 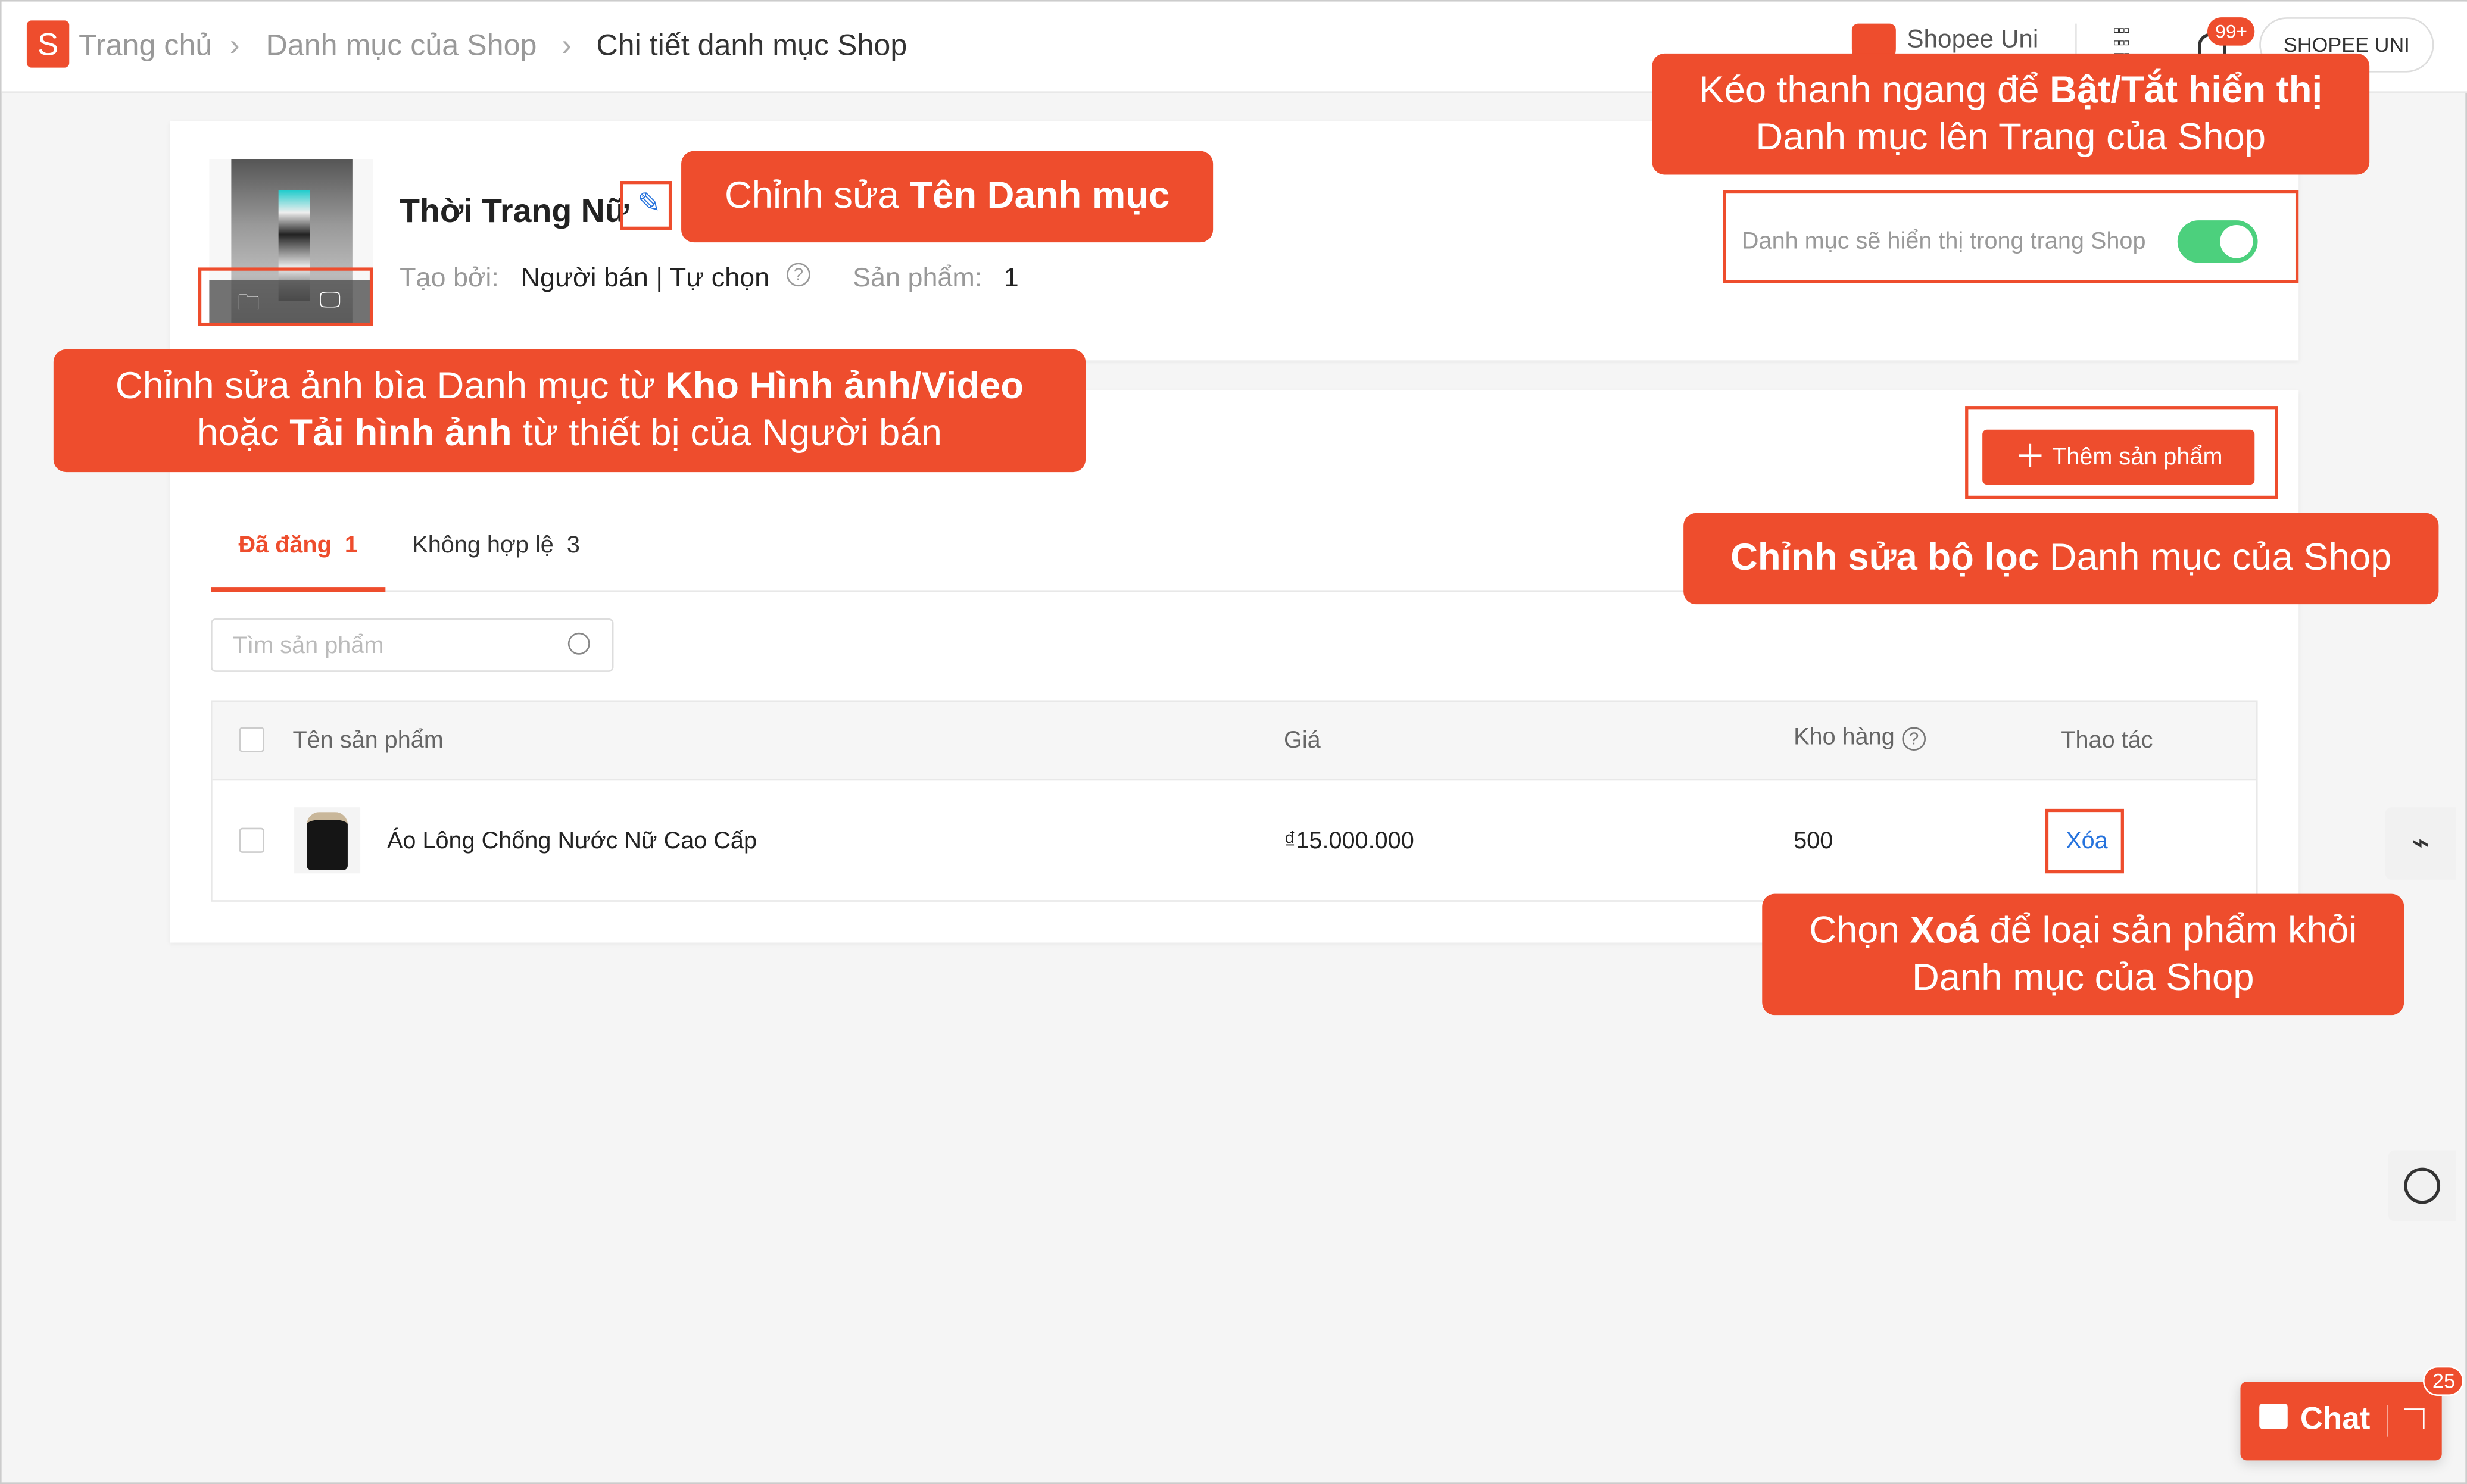 What do you see at coordinates (1011, 278) in the screenshot?
I see `products-count: 1` at bounding box center [1011, 278].